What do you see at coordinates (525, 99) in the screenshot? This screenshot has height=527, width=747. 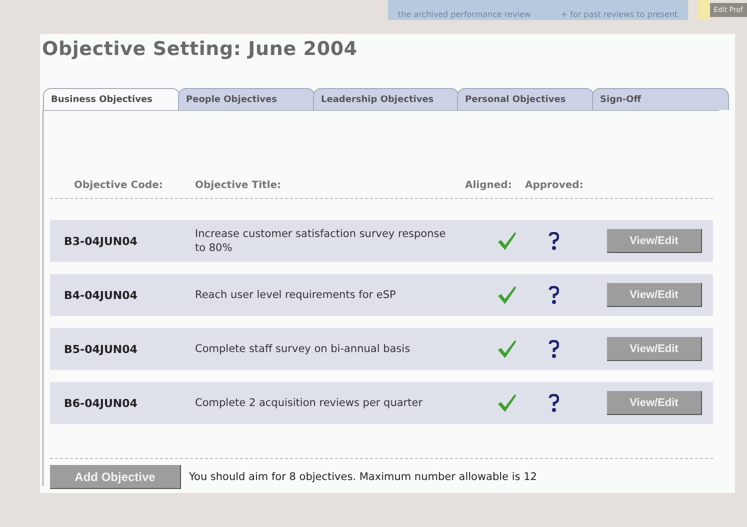 I see `tab: Personal Objectives` at bounding box center [525, 99].